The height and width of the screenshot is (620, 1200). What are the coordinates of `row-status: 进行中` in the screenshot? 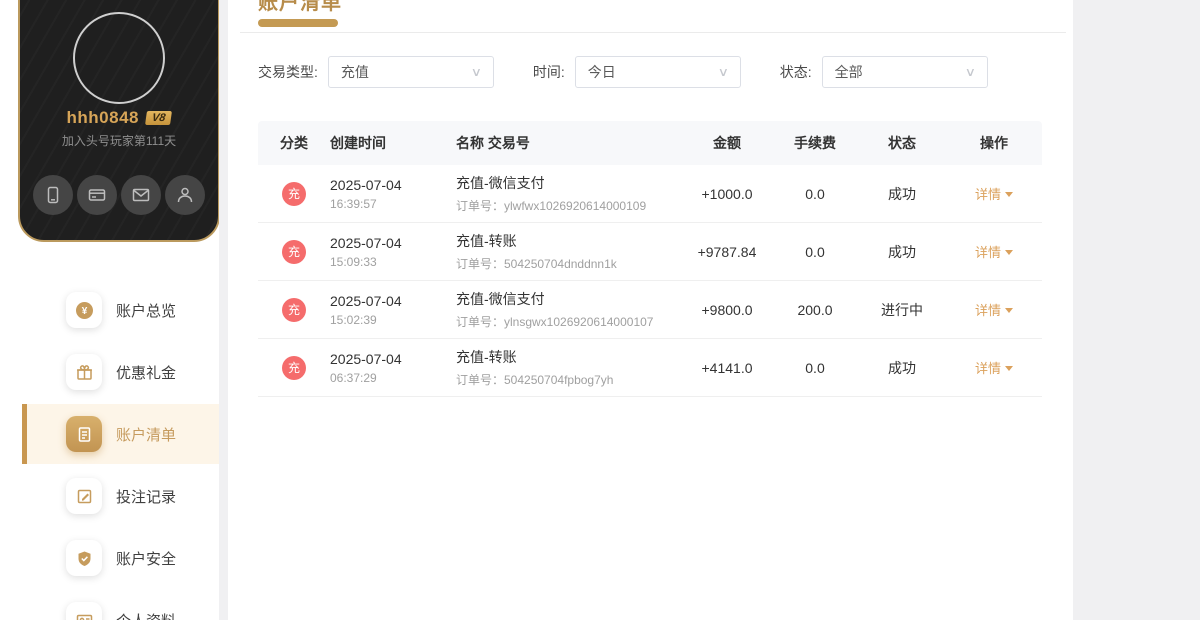 It's located at (902, 309).